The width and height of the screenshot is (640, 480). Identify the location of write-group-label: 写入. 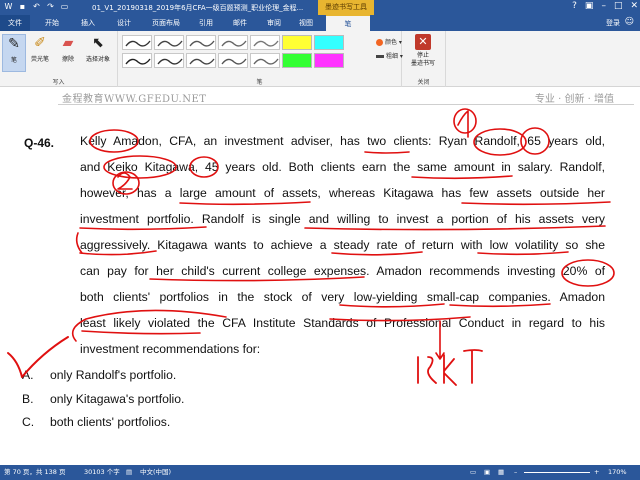
(58, 82).